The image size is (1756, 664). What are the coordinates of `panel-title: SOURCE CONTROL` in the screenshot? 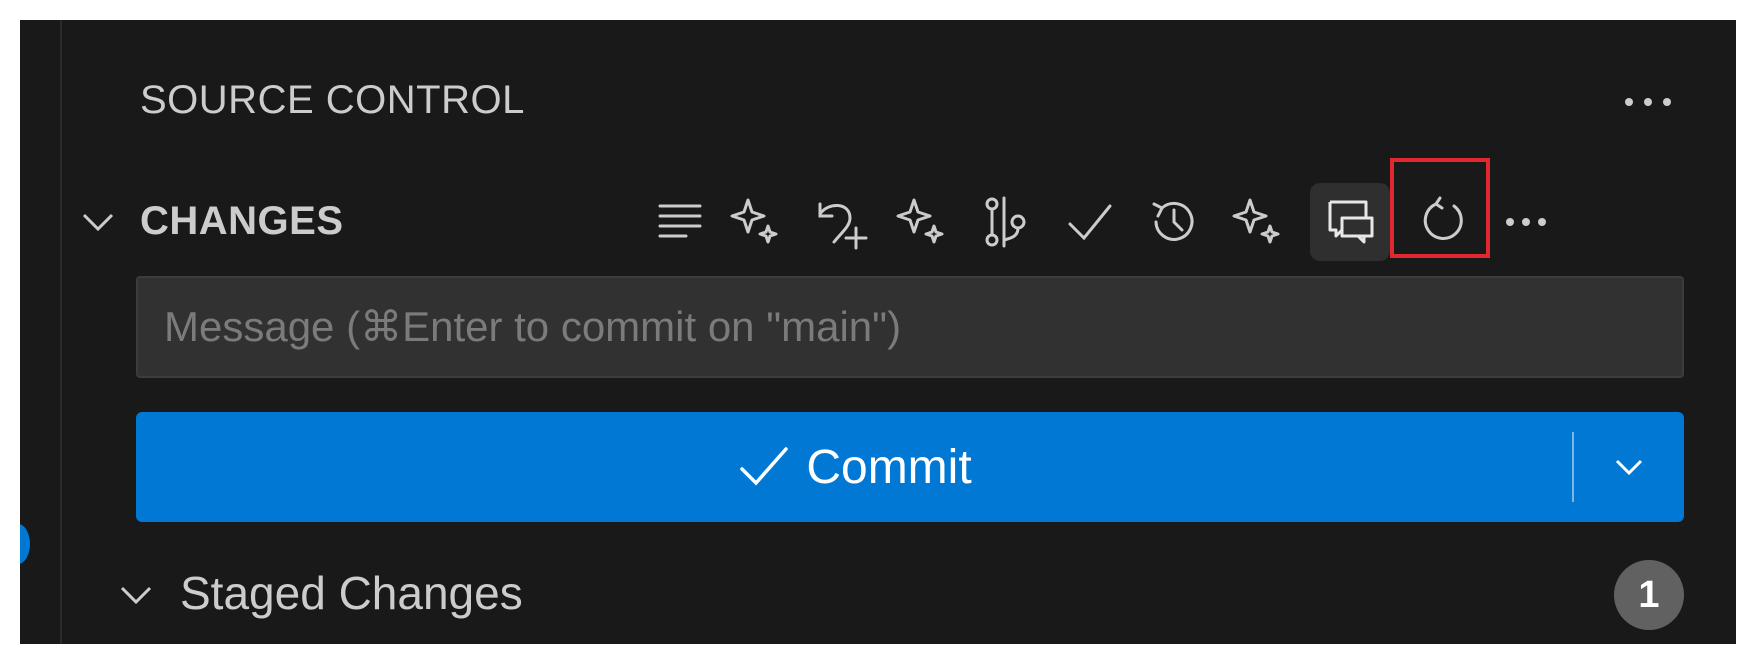 It's located at (332, 100).